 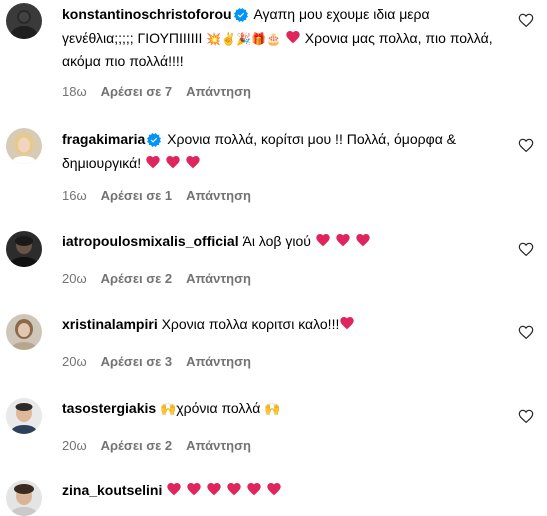 I want to click on username: iatropoulosmixalis_official, so click(x=150, y=241).